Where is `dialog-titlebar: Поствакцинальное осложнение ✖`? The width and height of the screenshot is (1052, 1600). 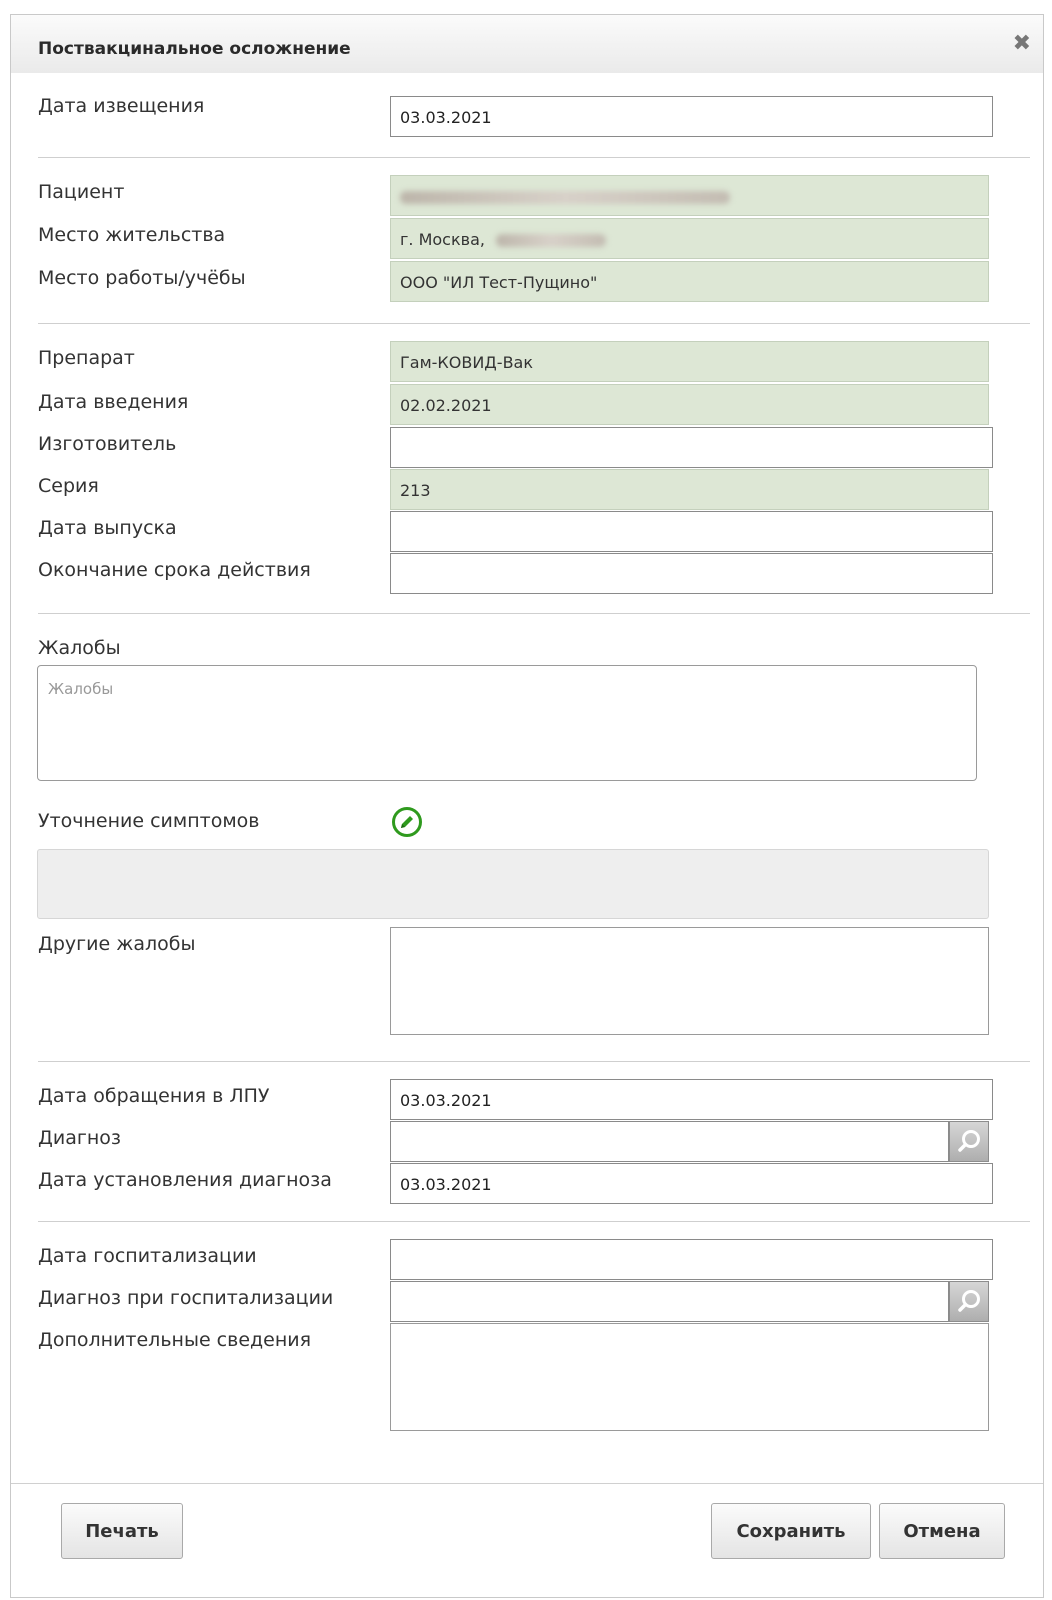
dialog-titlebar: Поствакцинальное осложнение ✖ is located at coordinates (527, 44).